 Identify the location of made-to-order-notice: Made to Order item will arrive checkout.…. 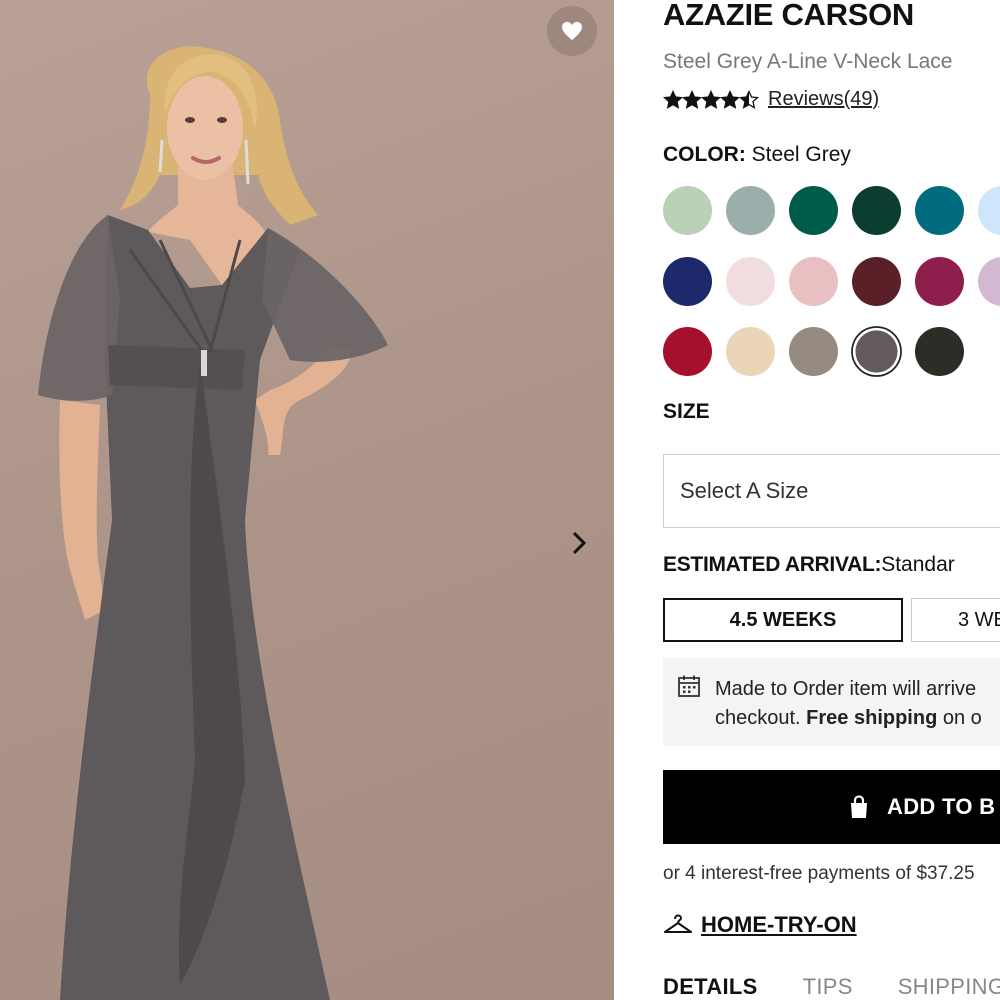
(831, 702).